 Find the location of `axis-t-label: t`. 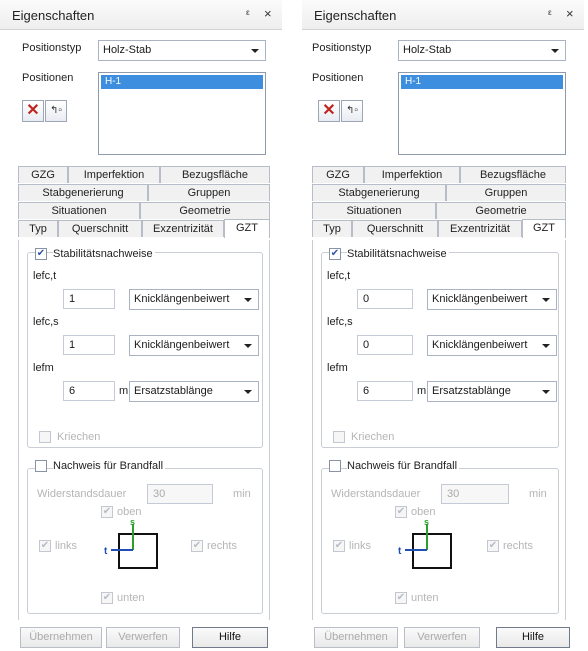

axis-t-label: t is located at coordinates (106, 551).